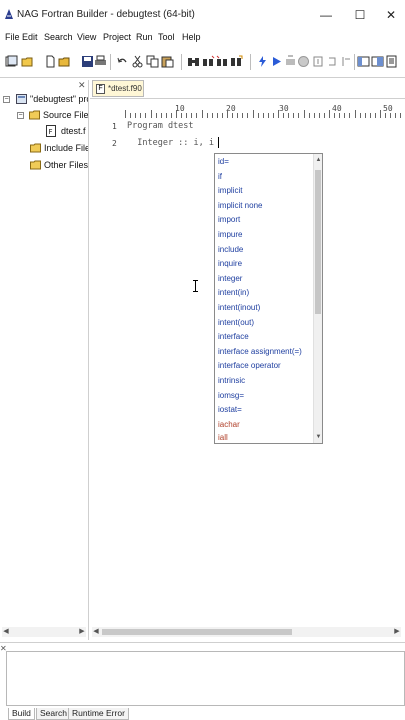 This screenshot has width=405, height=720. What do you see at coordinates (222, 61) in the screenshot?
I see `find-previous-icon` at bounding box center [222, 61].